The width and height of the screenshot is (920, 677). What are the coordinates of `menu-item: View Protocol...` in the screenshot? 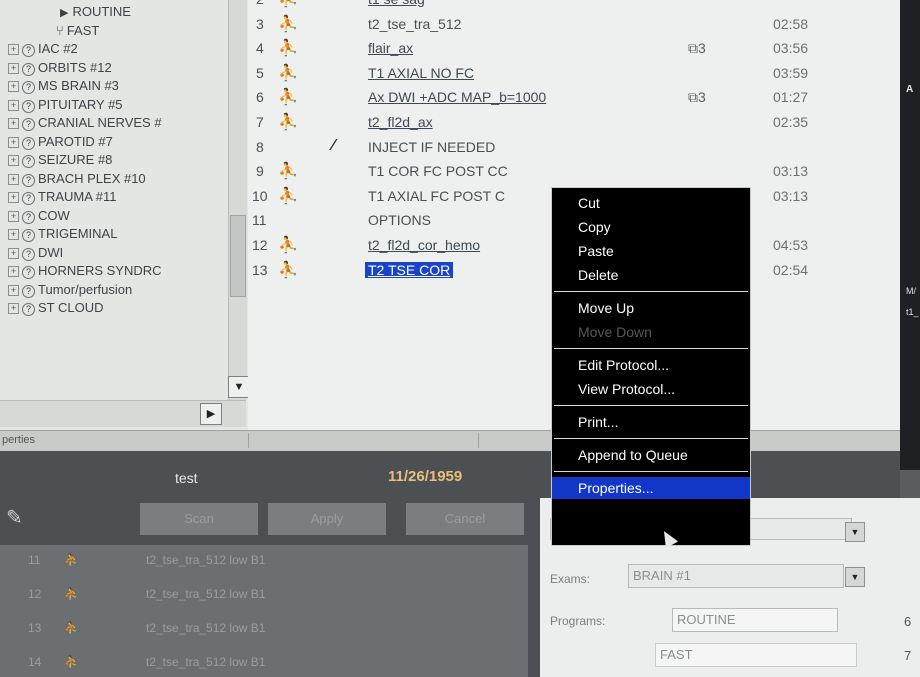 It's located at (651, 389).